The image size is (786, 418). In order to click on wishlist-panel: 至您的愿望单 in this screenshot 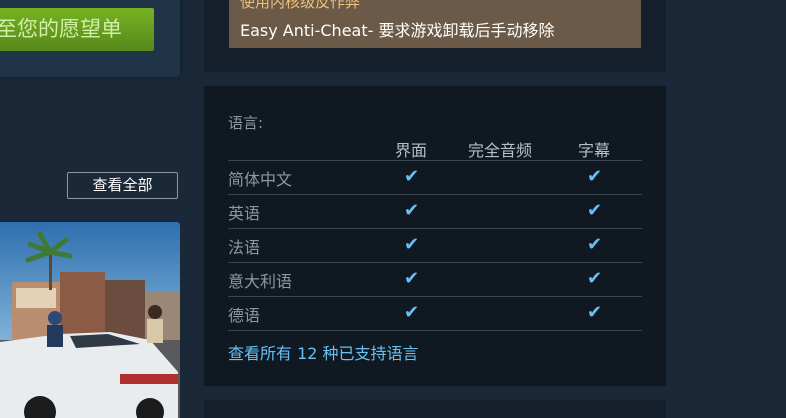, I will do `click(90, 38)`.